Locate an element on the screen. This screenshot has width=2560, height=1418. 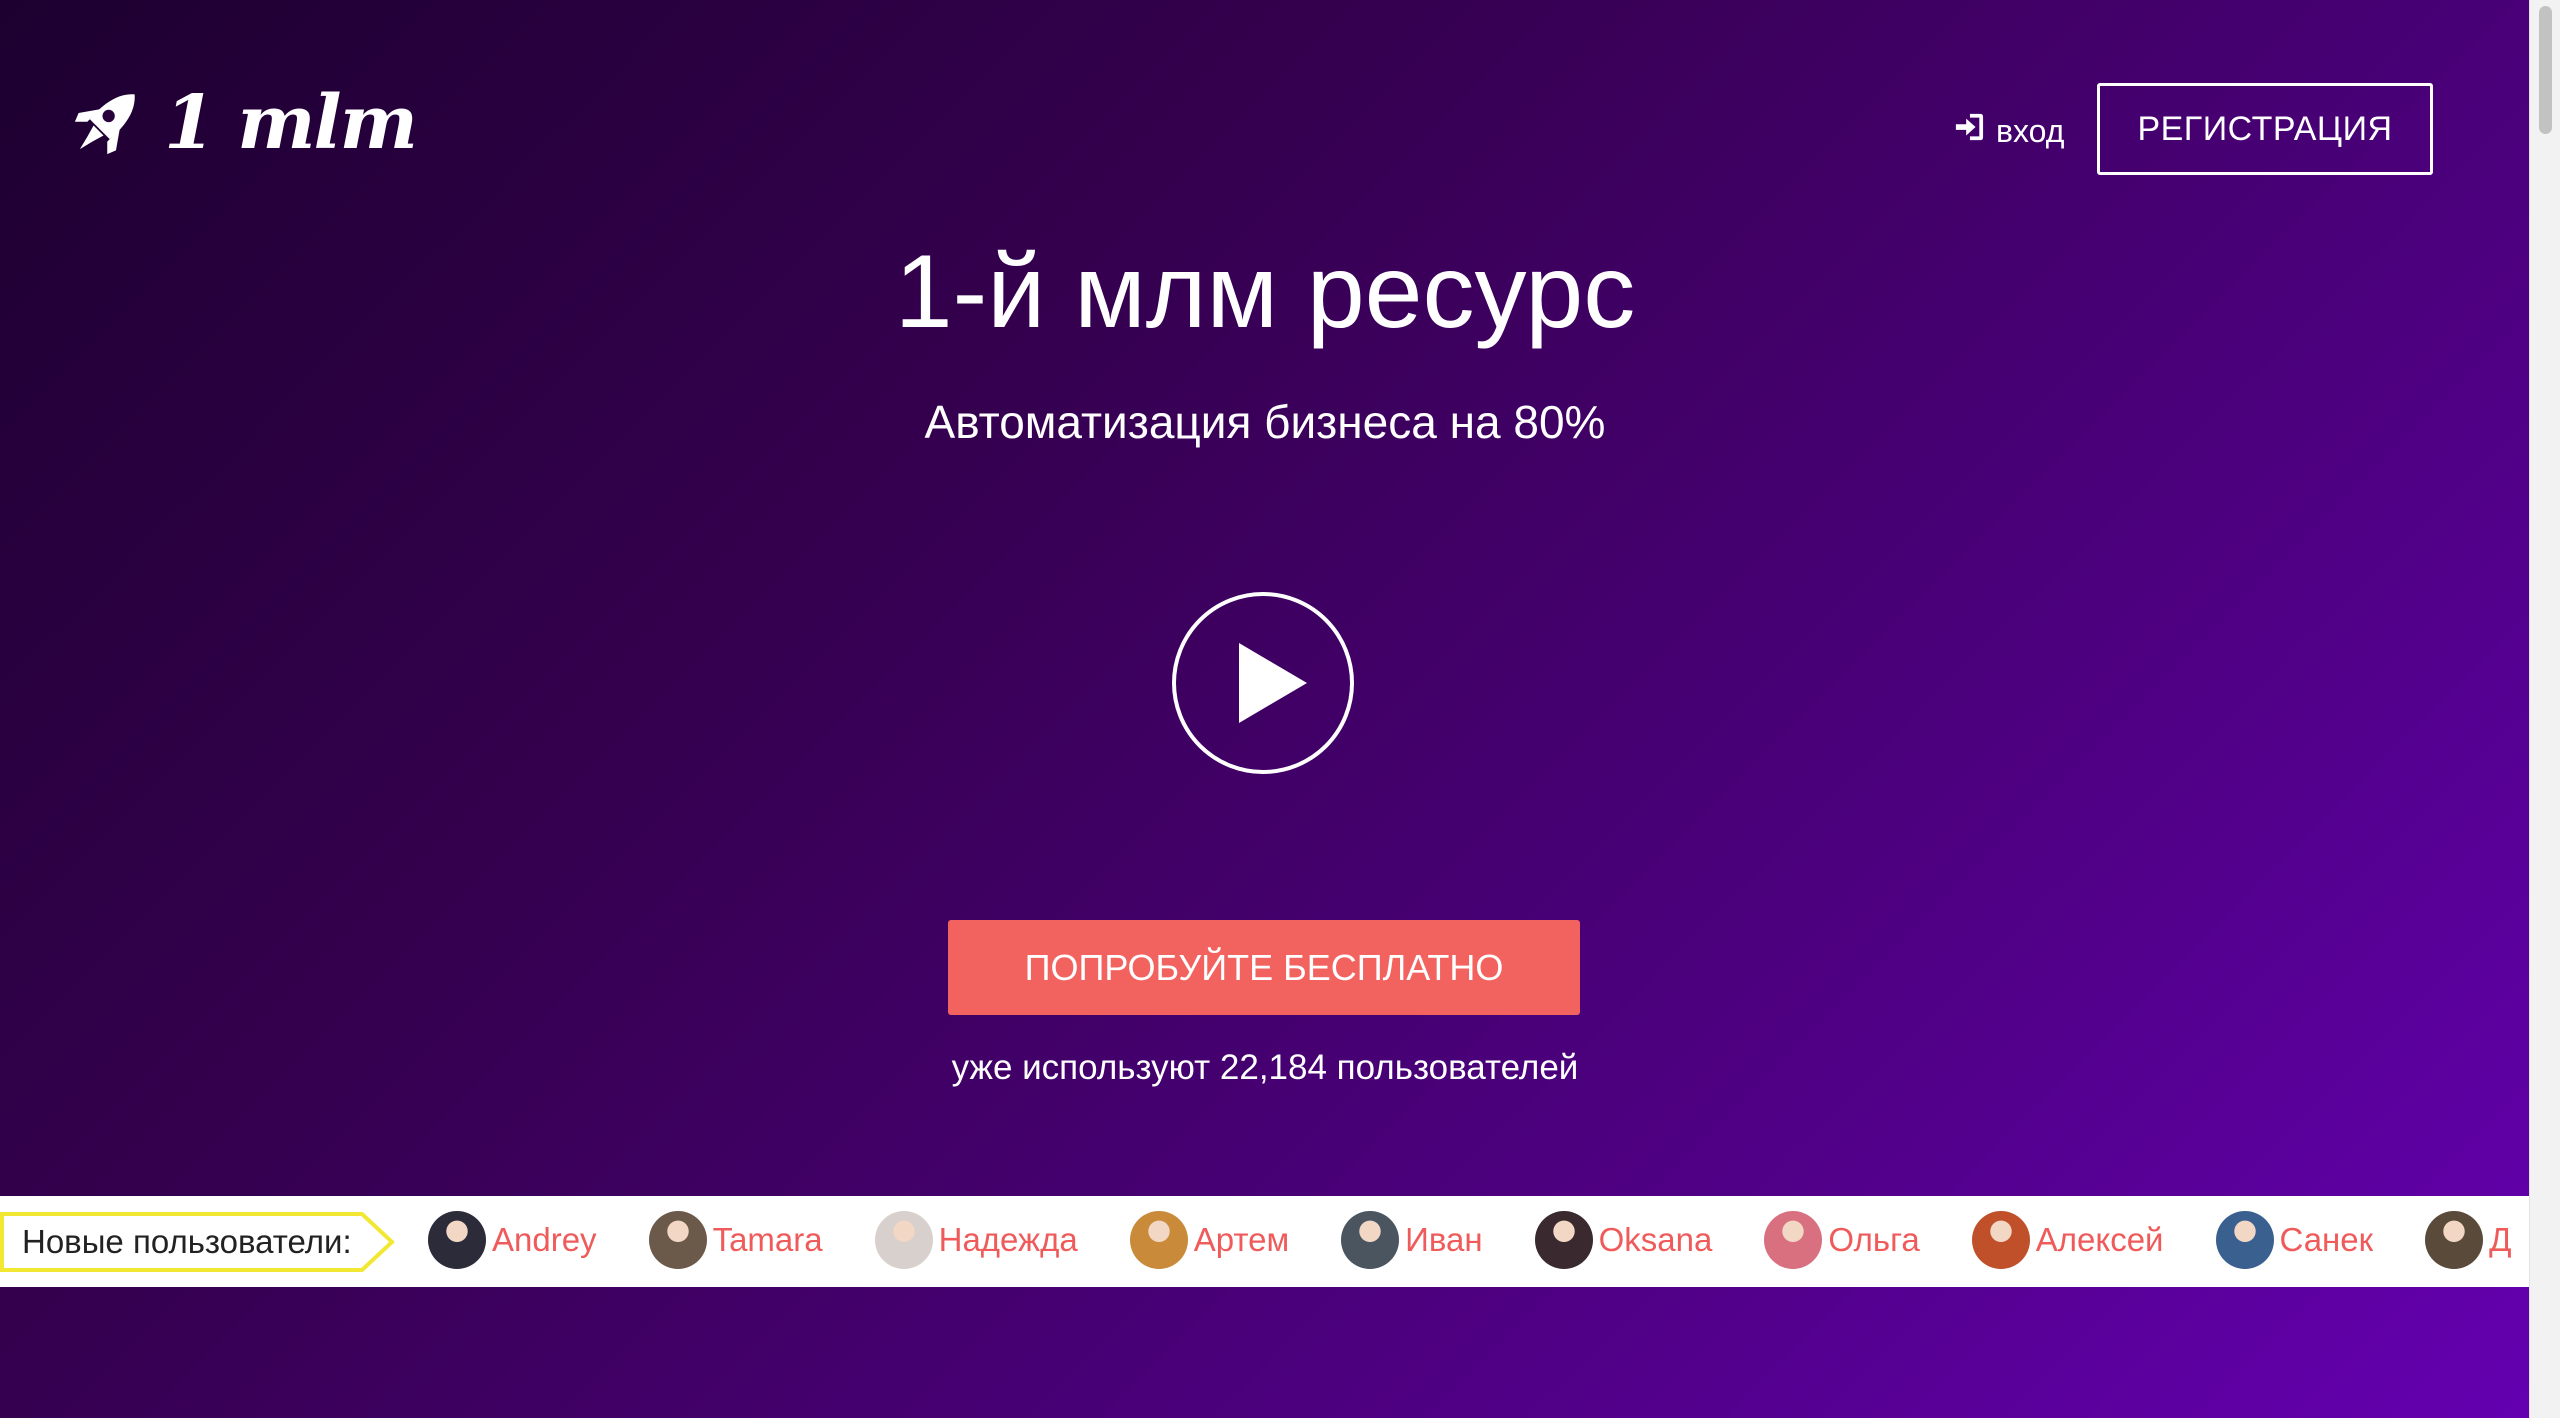
user-item: Ольга is located at coordinates (1842, 1240).